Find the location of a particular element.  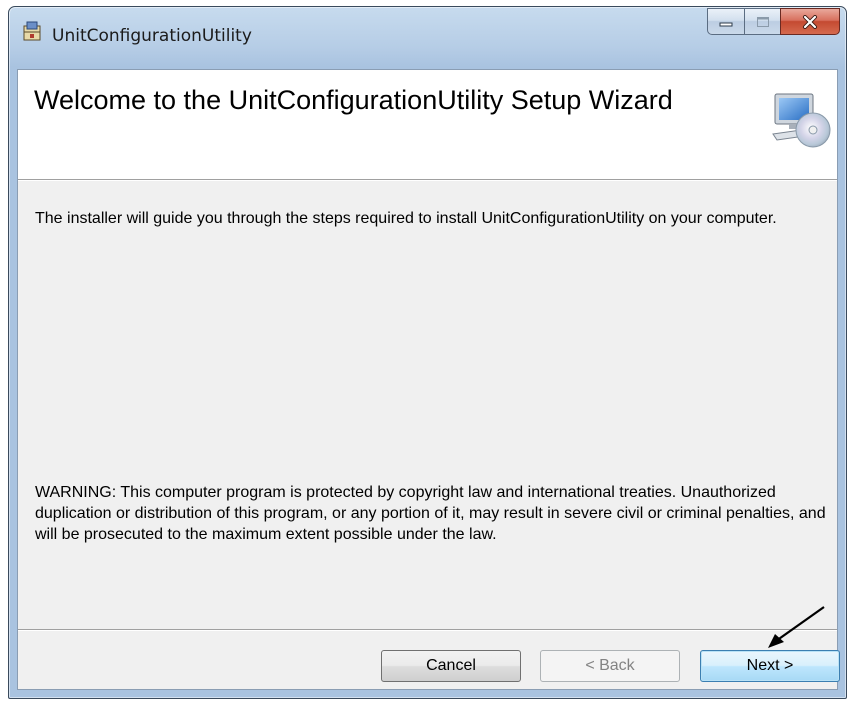

window-controls is located at coordinates (773, 21).